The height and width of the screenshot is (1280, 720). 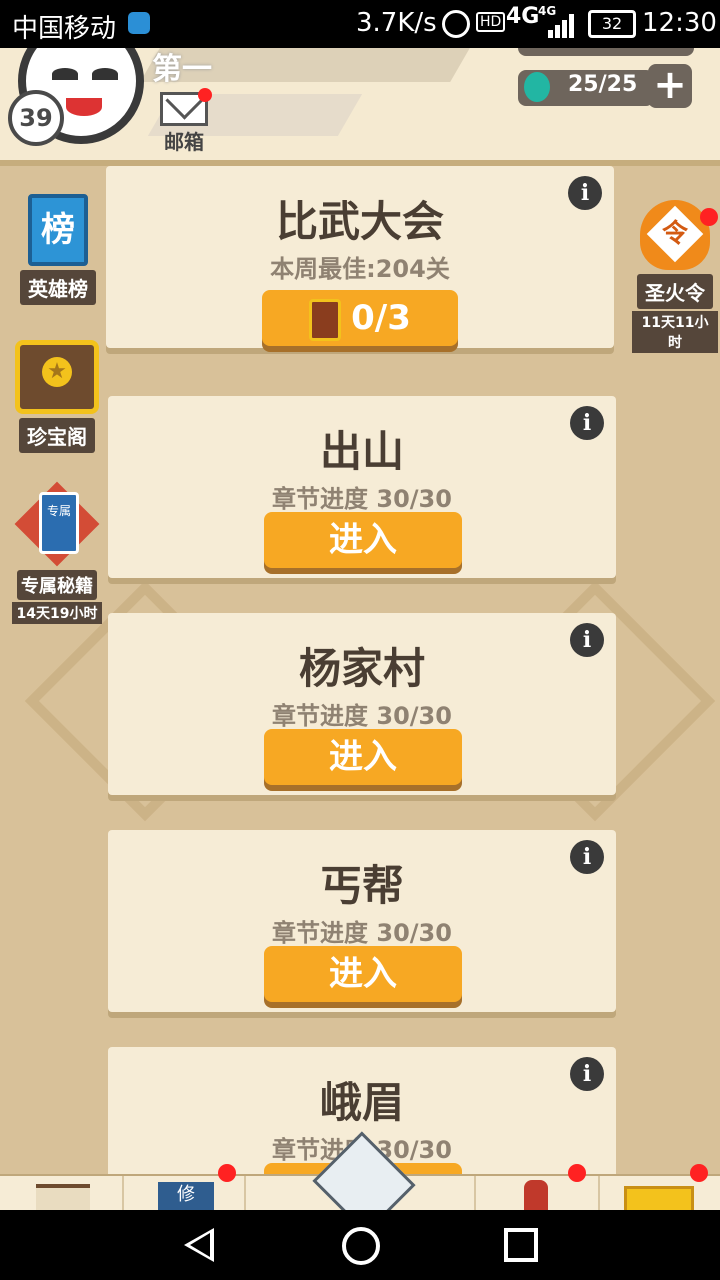 I want to click on mailbox-button: 邮箱, so click(x=184, y=121).